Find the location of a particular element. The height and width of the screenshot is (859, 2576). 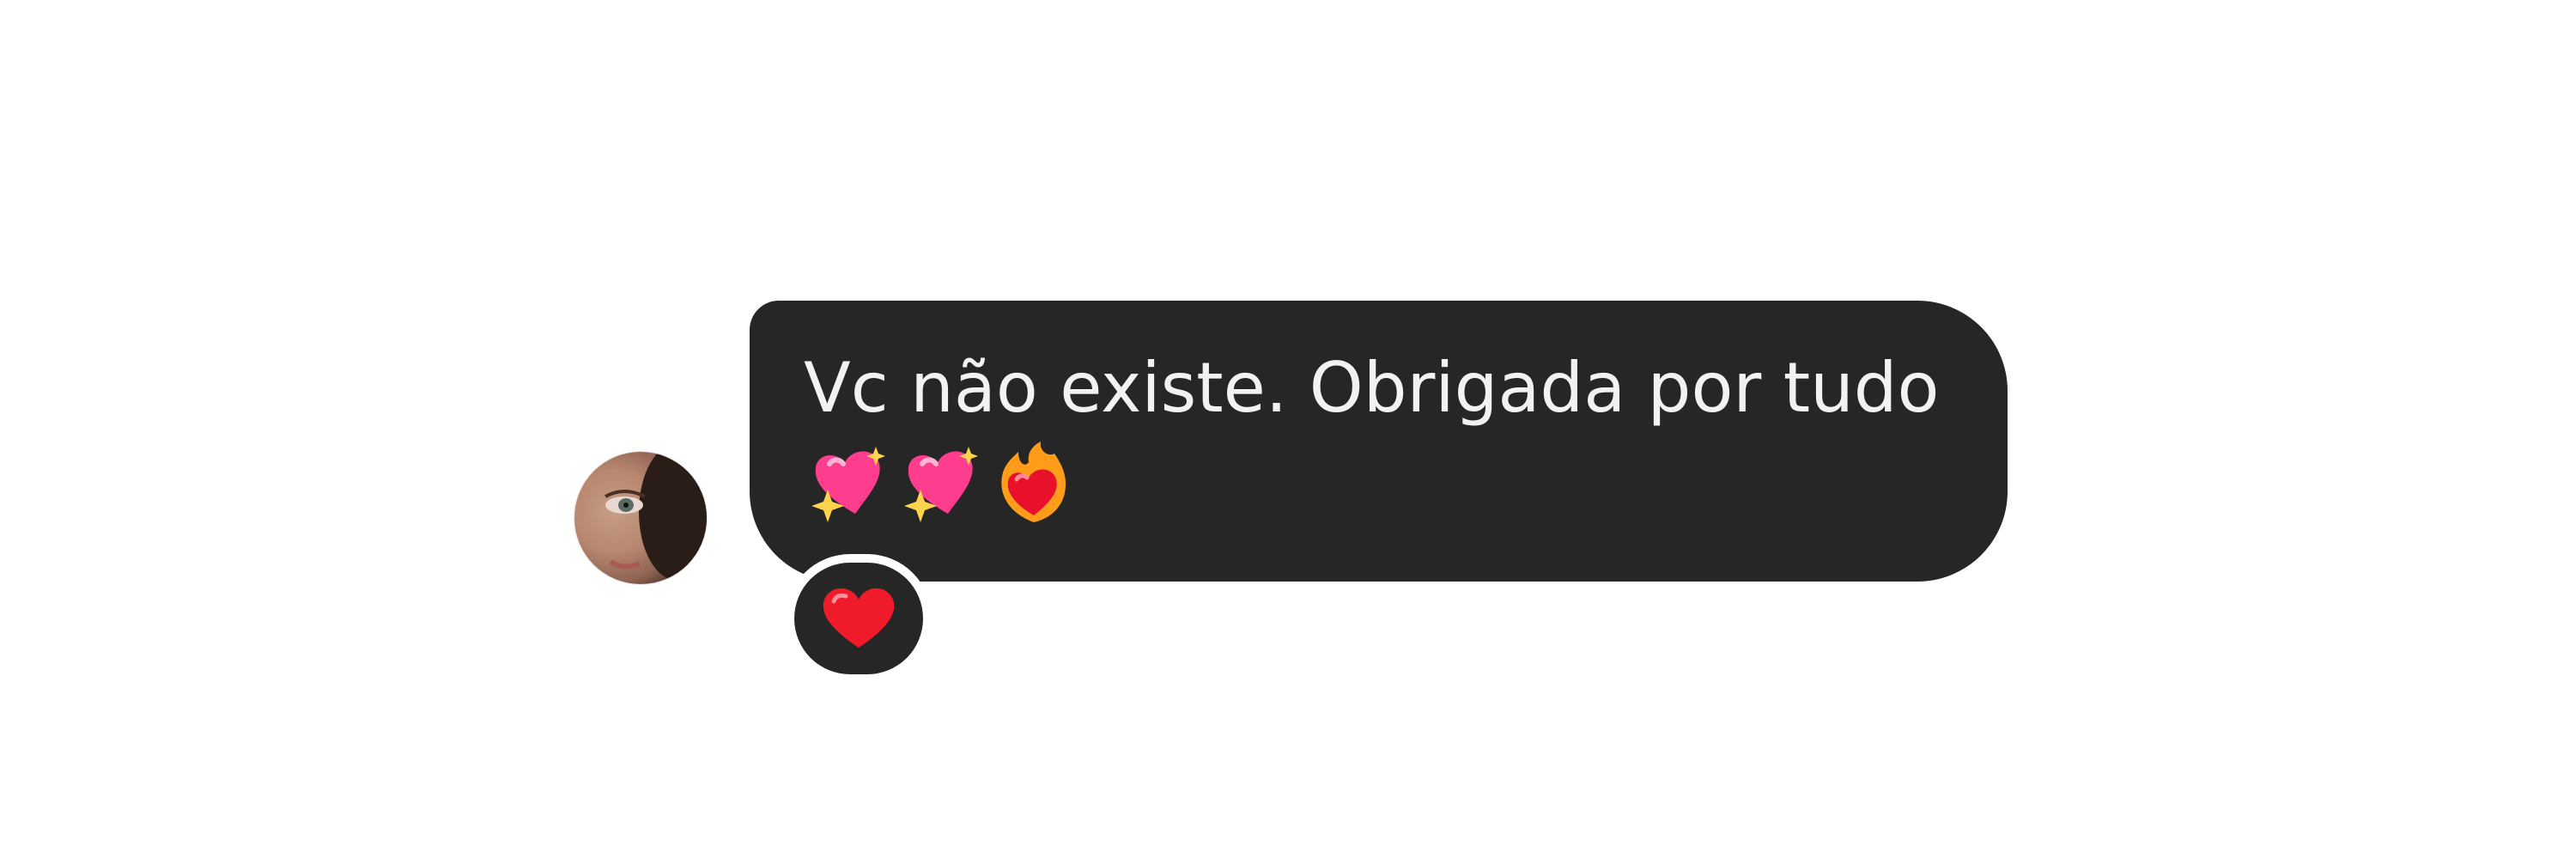

avatar is located at coordinates (640, 518).